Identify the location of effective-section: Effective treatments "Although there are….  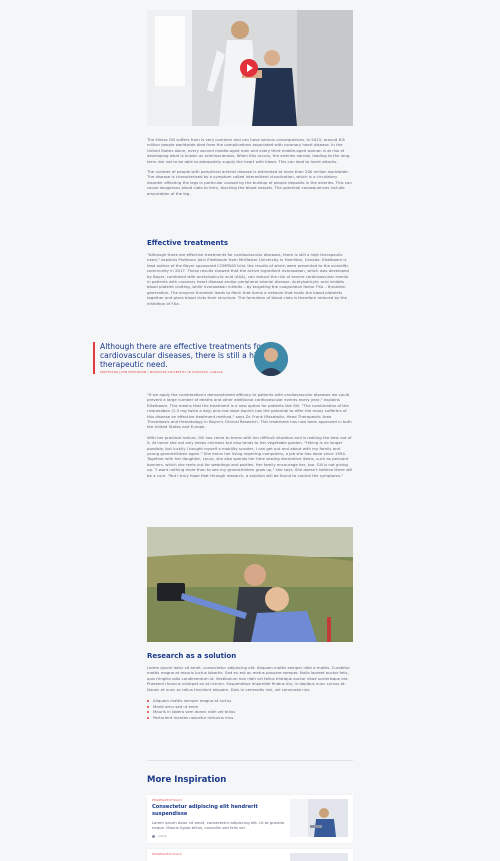
(250, 272).